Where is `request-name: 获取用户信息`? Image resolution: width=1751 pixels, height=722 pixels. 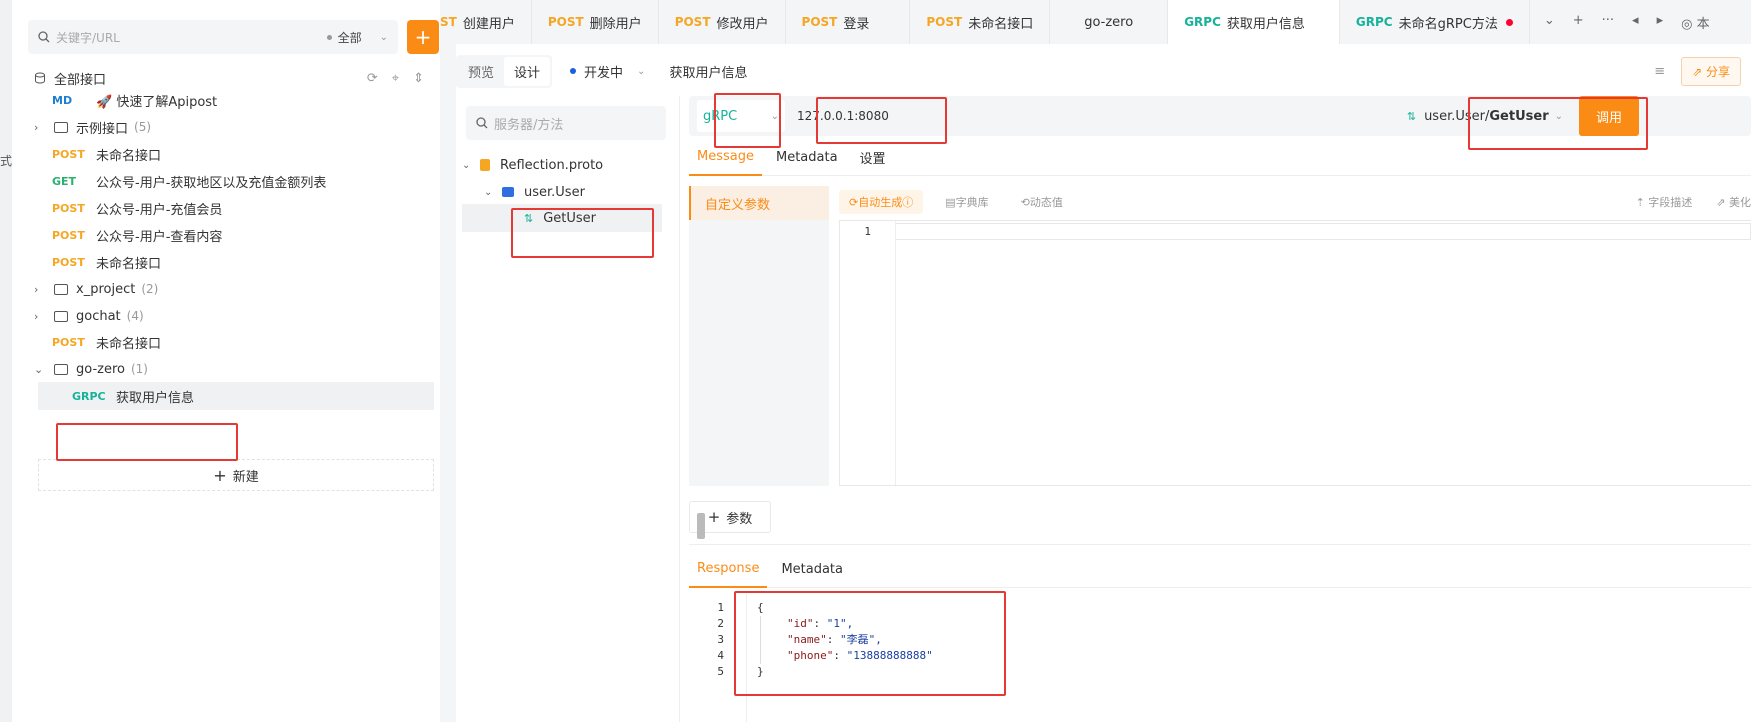
request-name: 获取用户信息 is located at coordinates (708, 71).